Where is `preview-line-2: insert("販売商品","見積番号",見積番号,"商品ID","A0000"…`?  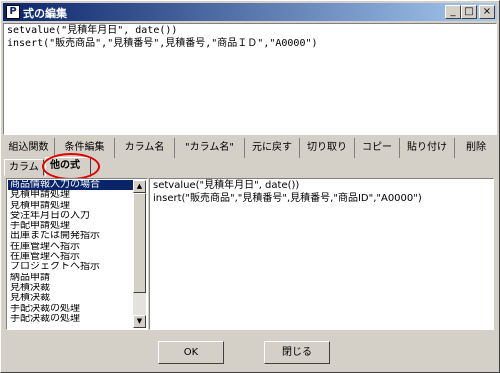 preview-line-2: insert("販売商品","見積番号",見積番号,"商品ID","A0000"… is located at coordinates (287, 198).